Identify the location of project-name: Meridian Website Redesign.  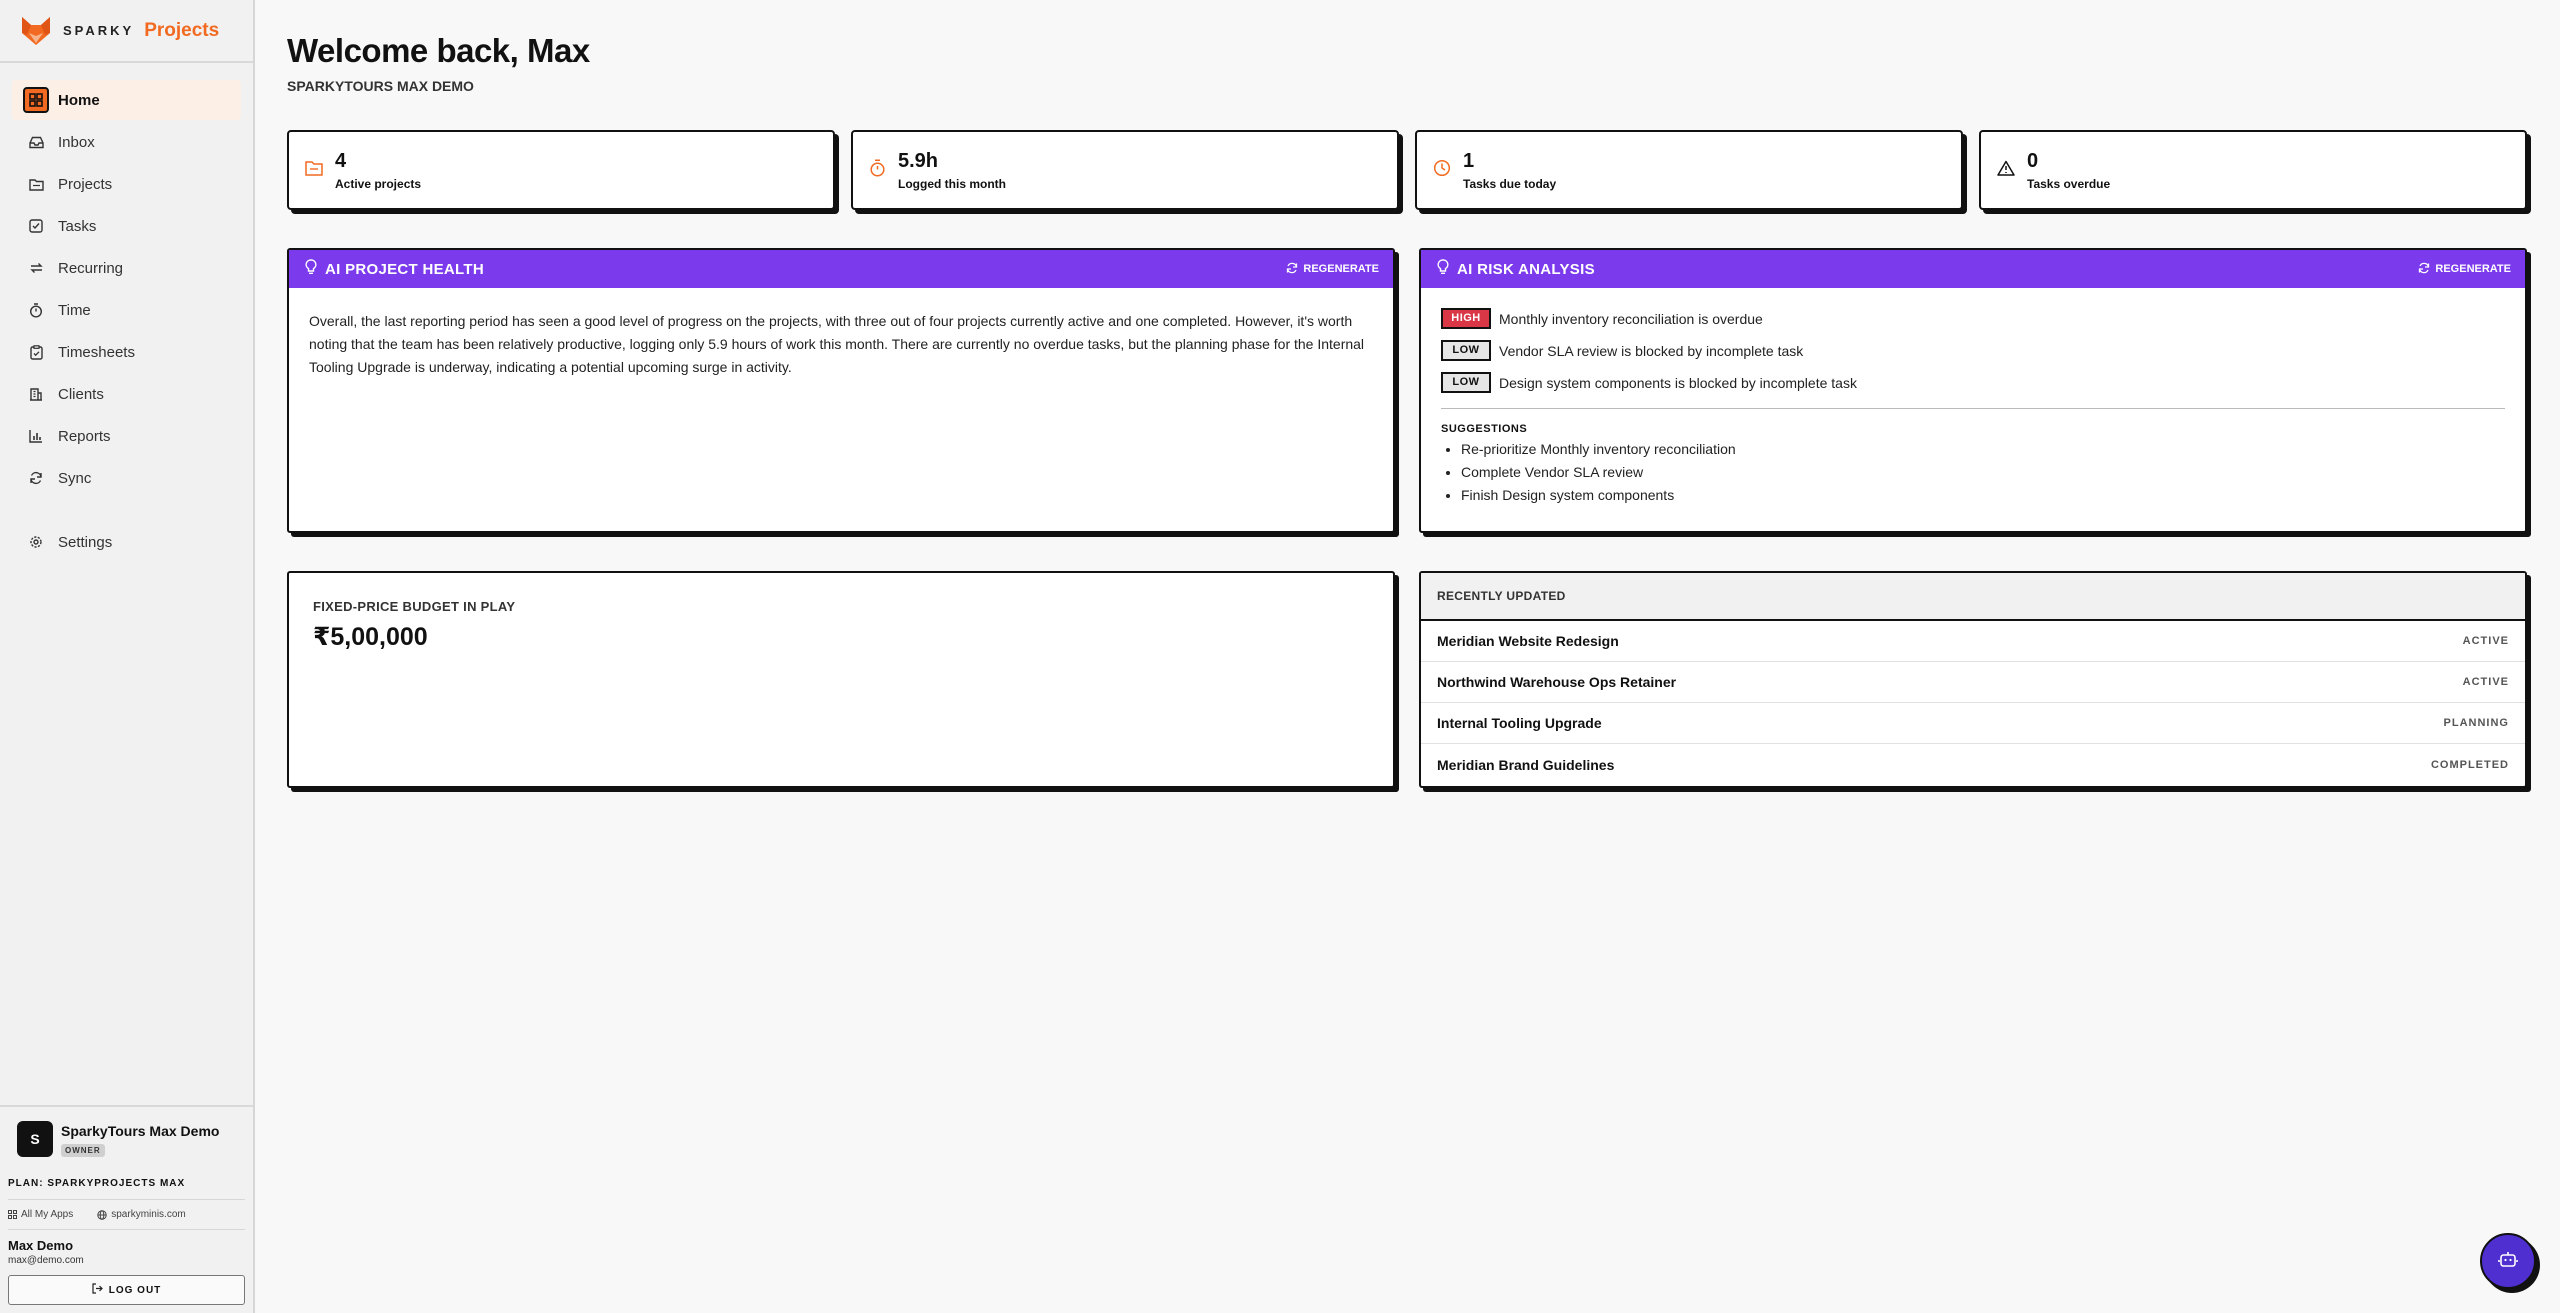
(1528, 641).